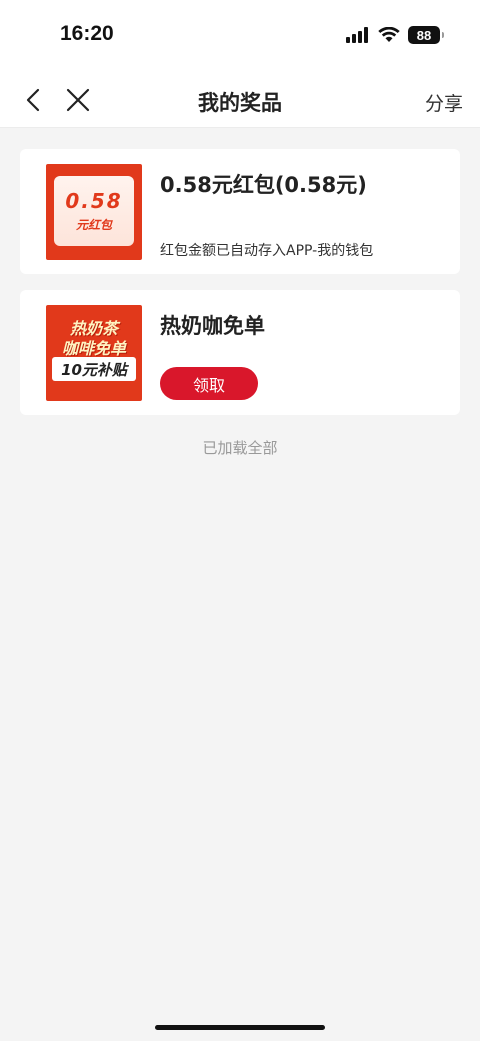 Image resolution: width=480 pixels, height=1041 pixels. Describe the element at coordinates (389, 34) in the screenshot. I see `wifi-icon` at that location.